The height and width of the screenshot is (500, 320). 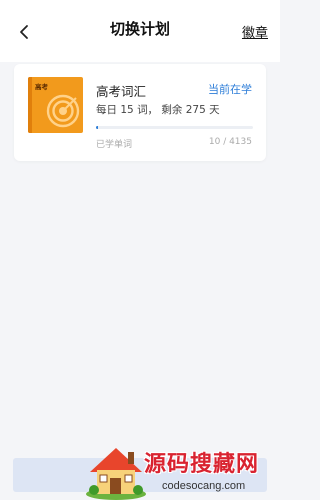 What do you see at coordinates (63, 111) in the screenshot?
I see `target-icon` at bounding box center [63, 111].